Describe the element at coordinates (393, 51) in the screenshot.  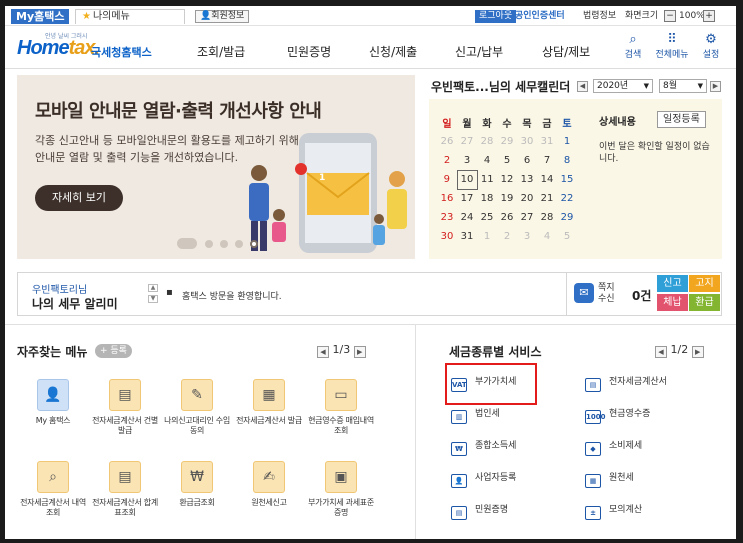
I see `nav-application: 신청/제출` at that location.